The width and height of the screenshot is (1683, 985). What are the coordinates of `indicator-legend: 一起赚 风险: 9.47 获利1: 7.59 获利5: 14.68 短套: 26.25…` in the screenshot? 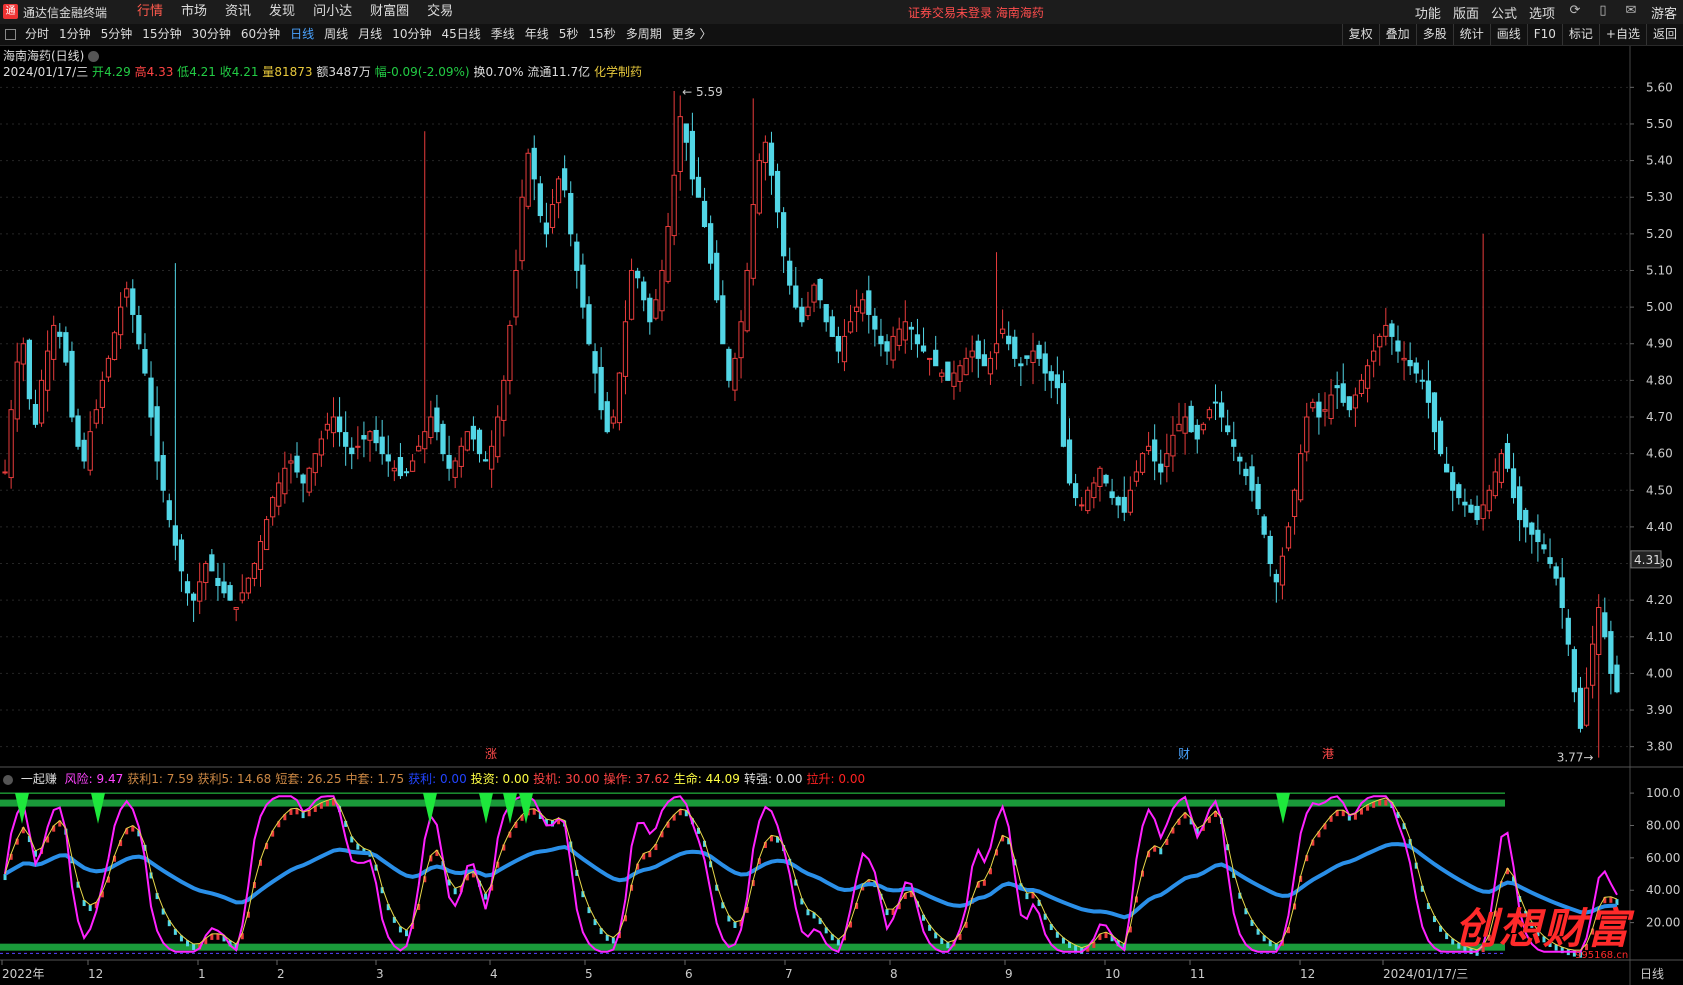 It's located at (438, 778).